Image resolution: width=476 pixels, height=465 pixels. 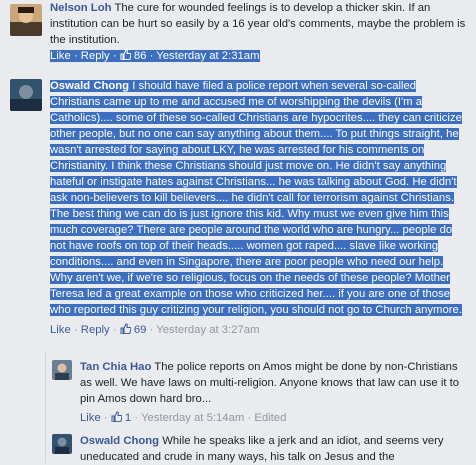 I want to click on comment-actions: Like · Reply · 86 · Yesterday at 2:31am, so click(x=155, y=55).